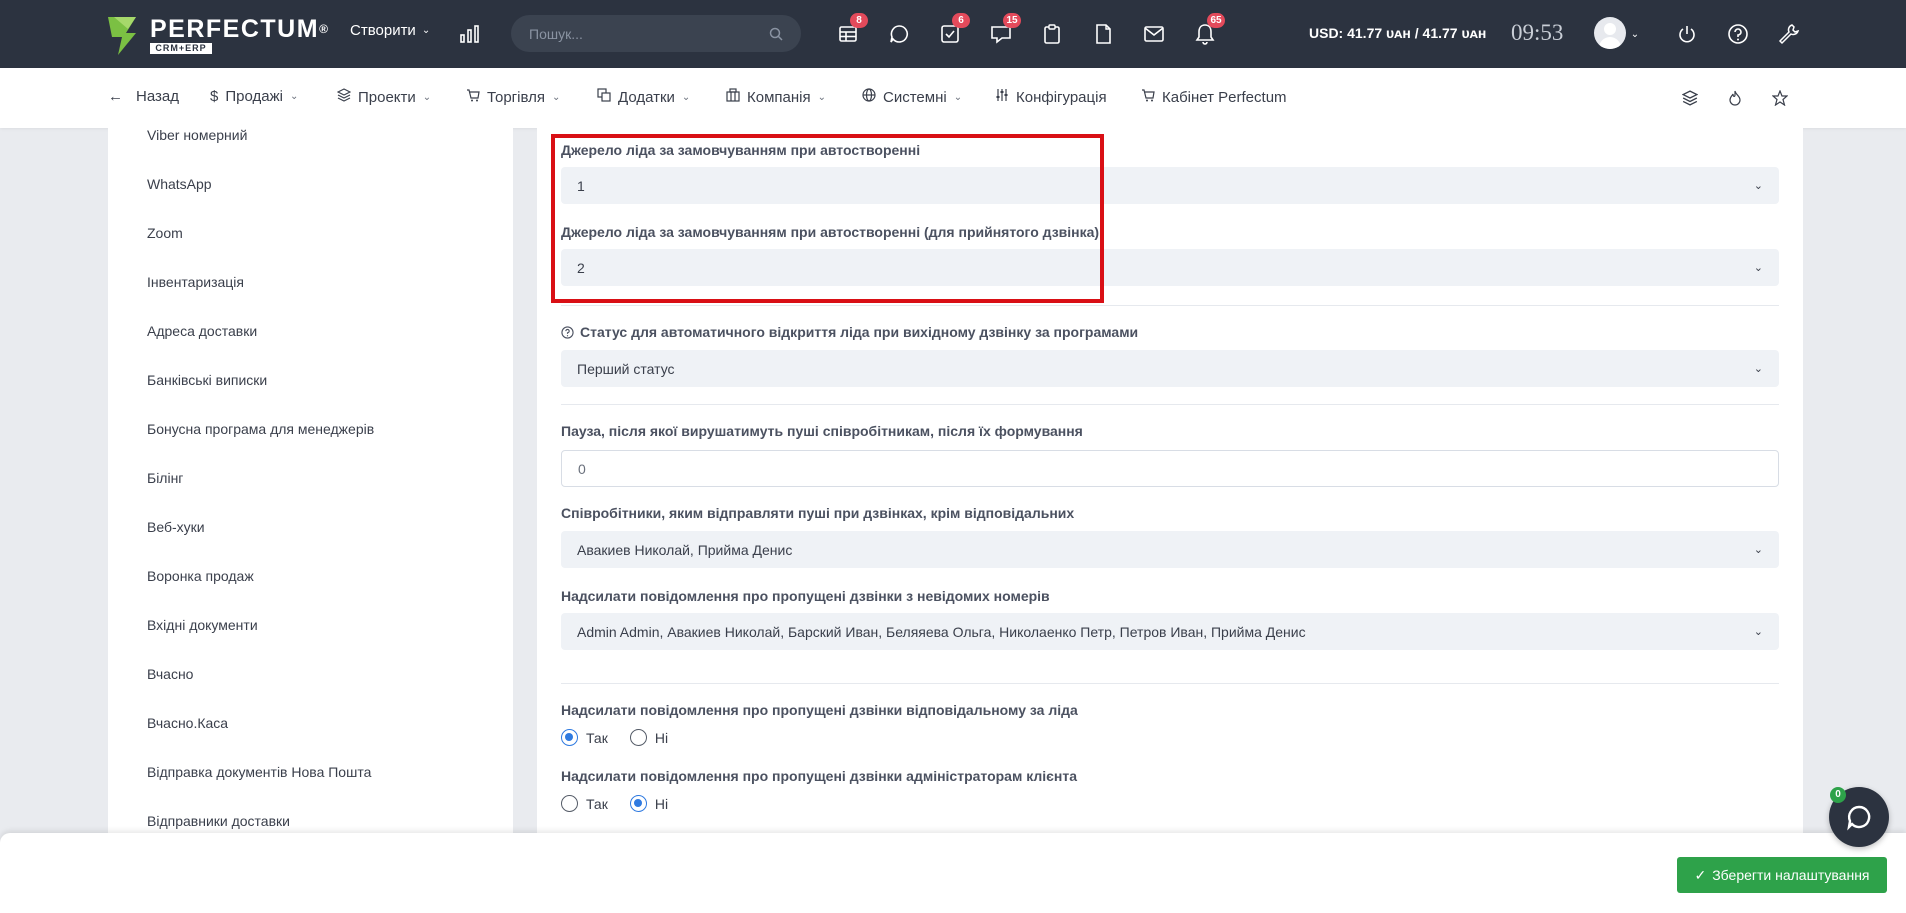 The width and height of the screenshot is (1906, 913). Describe the element at coordinates (176, 527) in the screenshot. I see `sidebar-item-webhooks: Веб-хуки` at that location.